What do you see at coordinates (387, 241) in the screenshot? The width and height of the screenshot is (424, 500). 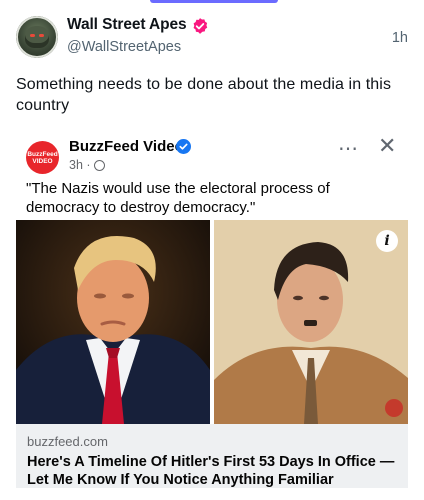 I see `info-icon: i` at bounding box center [387, 241].